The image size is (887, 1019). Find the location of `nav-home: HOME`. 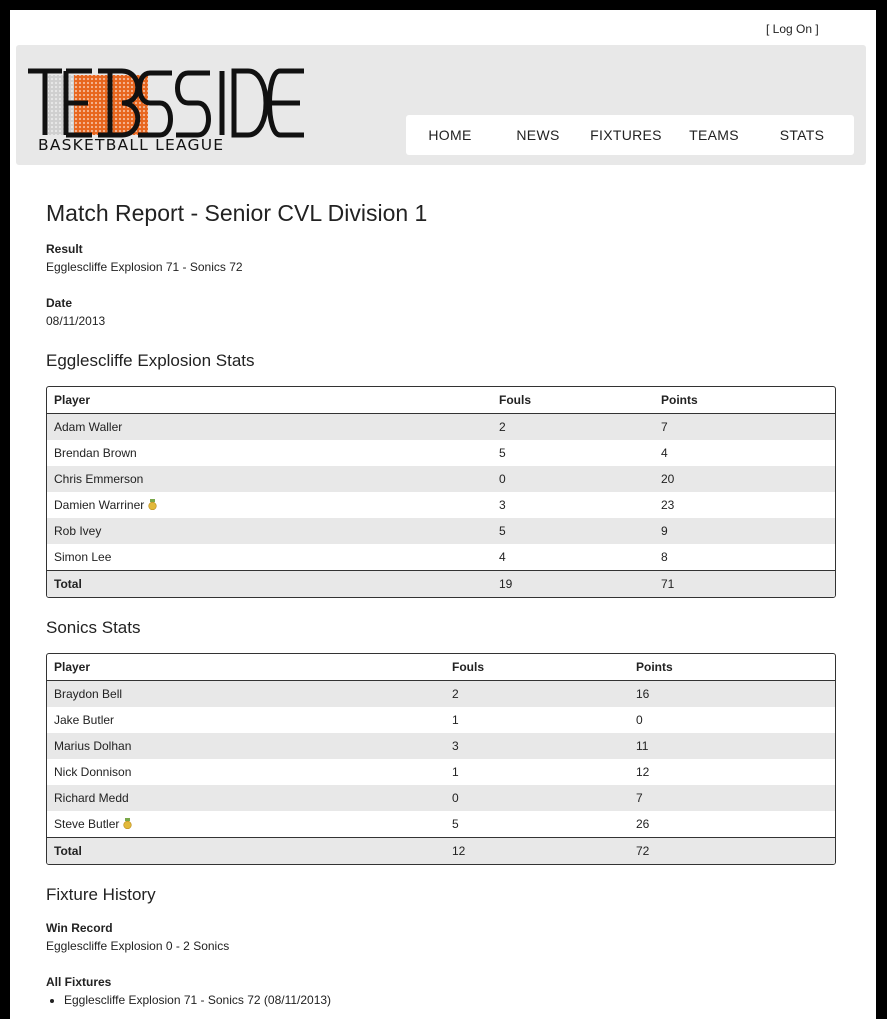

nav-home: HOME is located at coordinates (450, 135).